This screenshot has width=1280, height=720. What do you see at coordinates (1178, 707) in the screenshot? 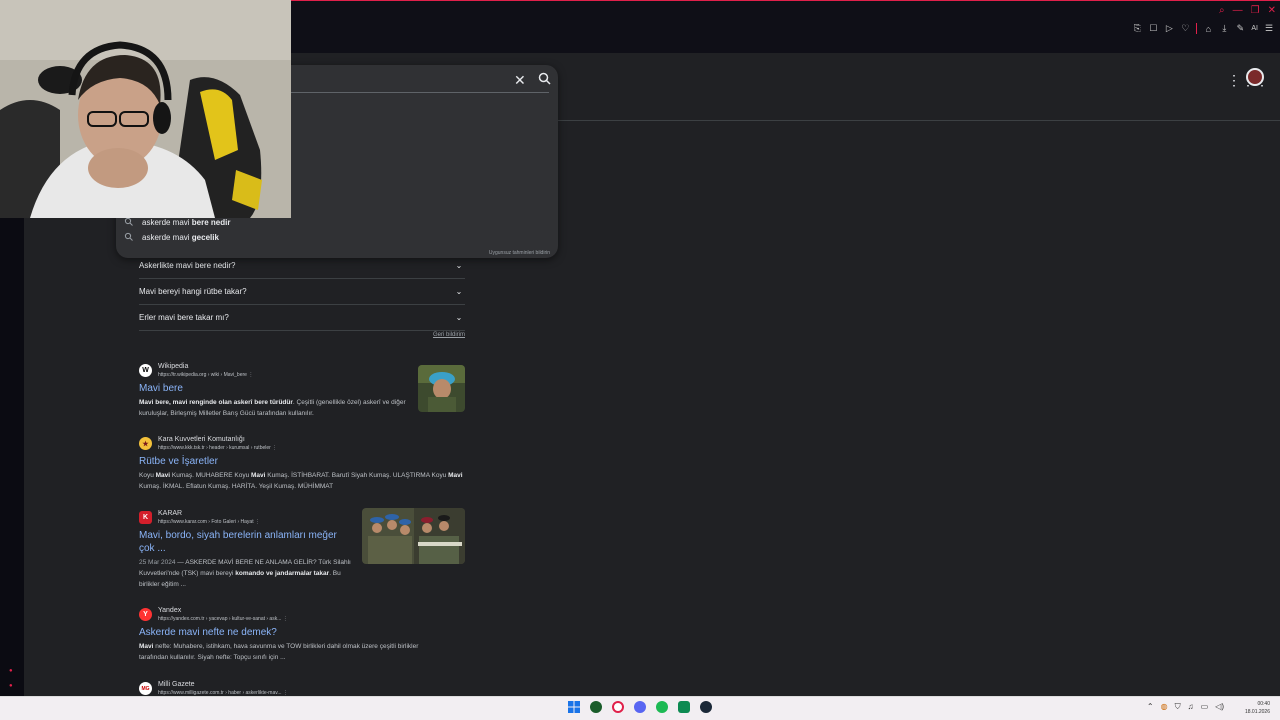
I see `tray-shield-icon: ⛉` at bounding box center [1178, 707].